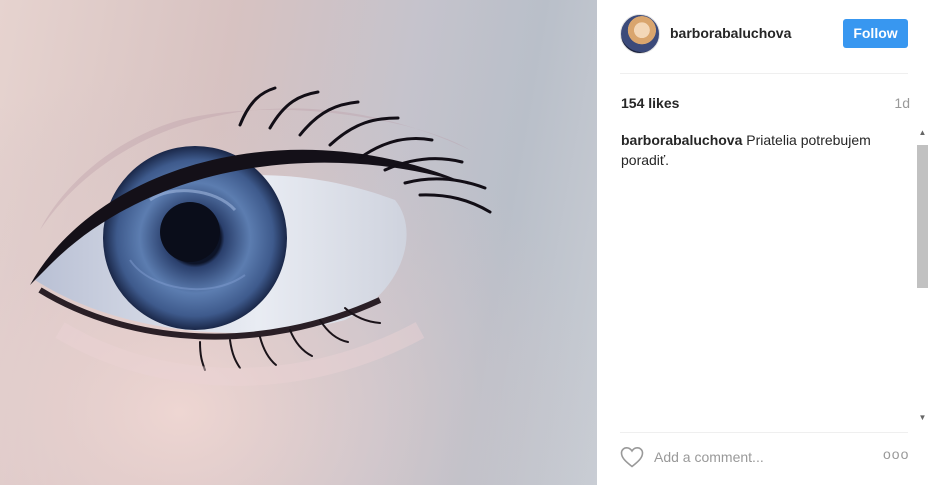  Describe the element at coordinates (650, 103) in the screenshot. I see `likes-count: 154 likes` at that location.